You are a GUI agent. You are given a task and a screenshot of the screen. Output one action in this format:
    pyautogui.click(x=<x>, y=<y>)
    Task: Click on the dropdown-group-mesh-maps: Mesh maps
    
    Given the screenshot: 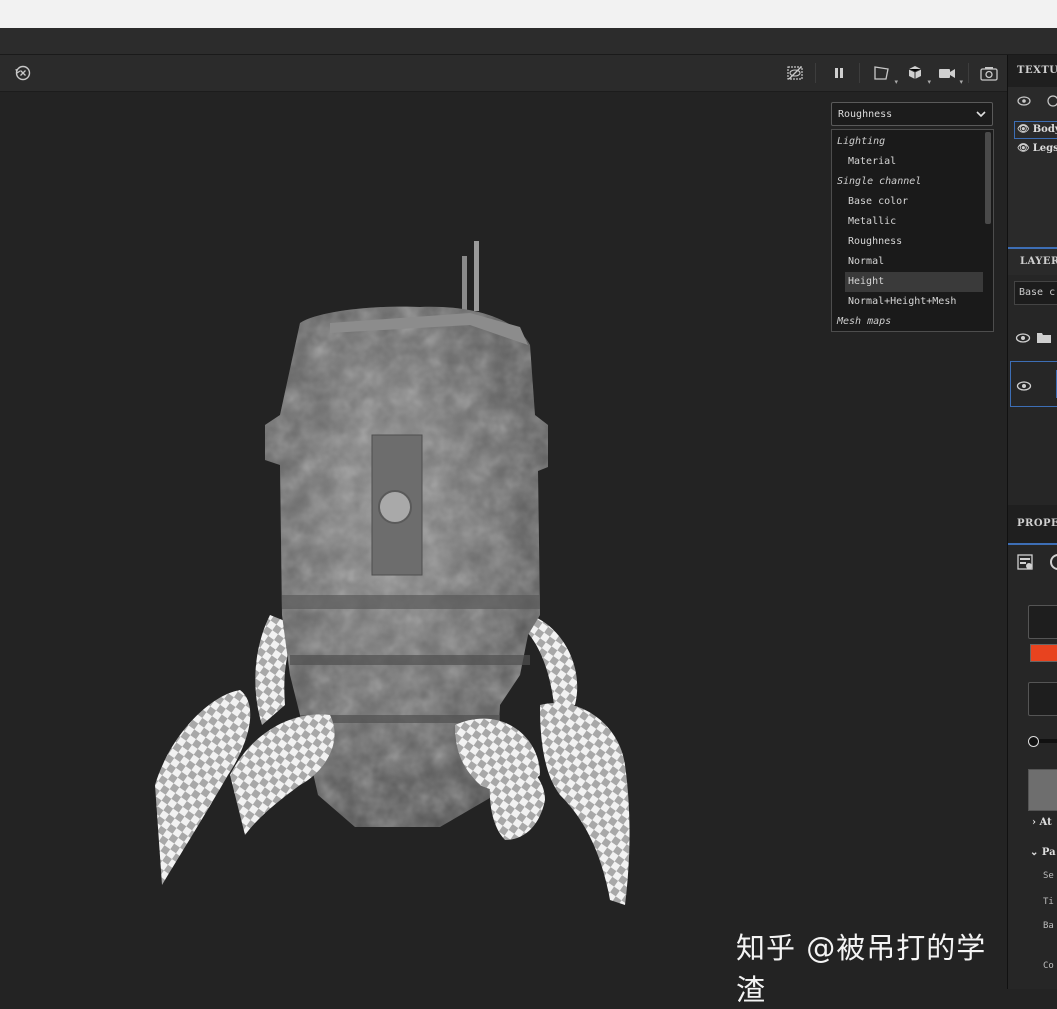 What is the action you would take?
    pyautogui.click(x=864, y=321)
    